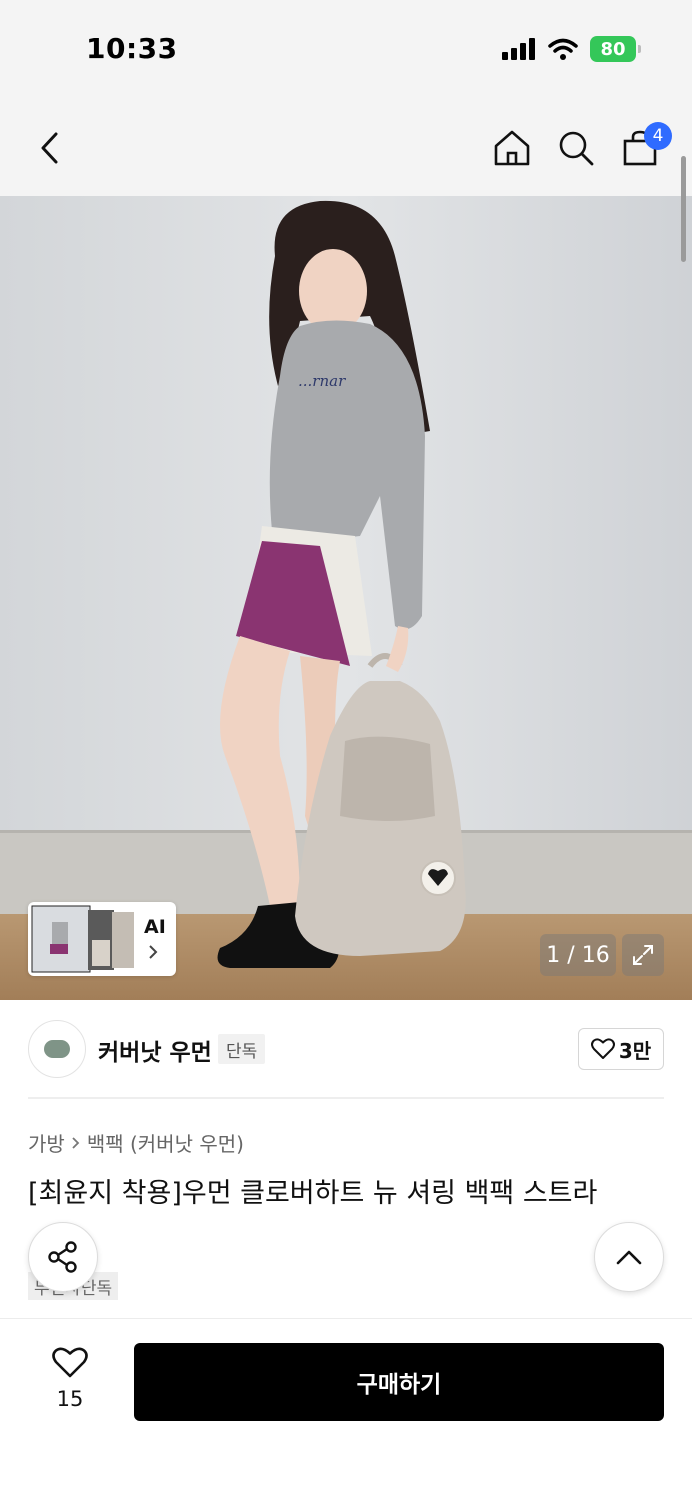  What do you see at coordinates (399, 1382) in the screenshot?
I see `buy-button: 구매하기` at bounding box center [399, 1382].